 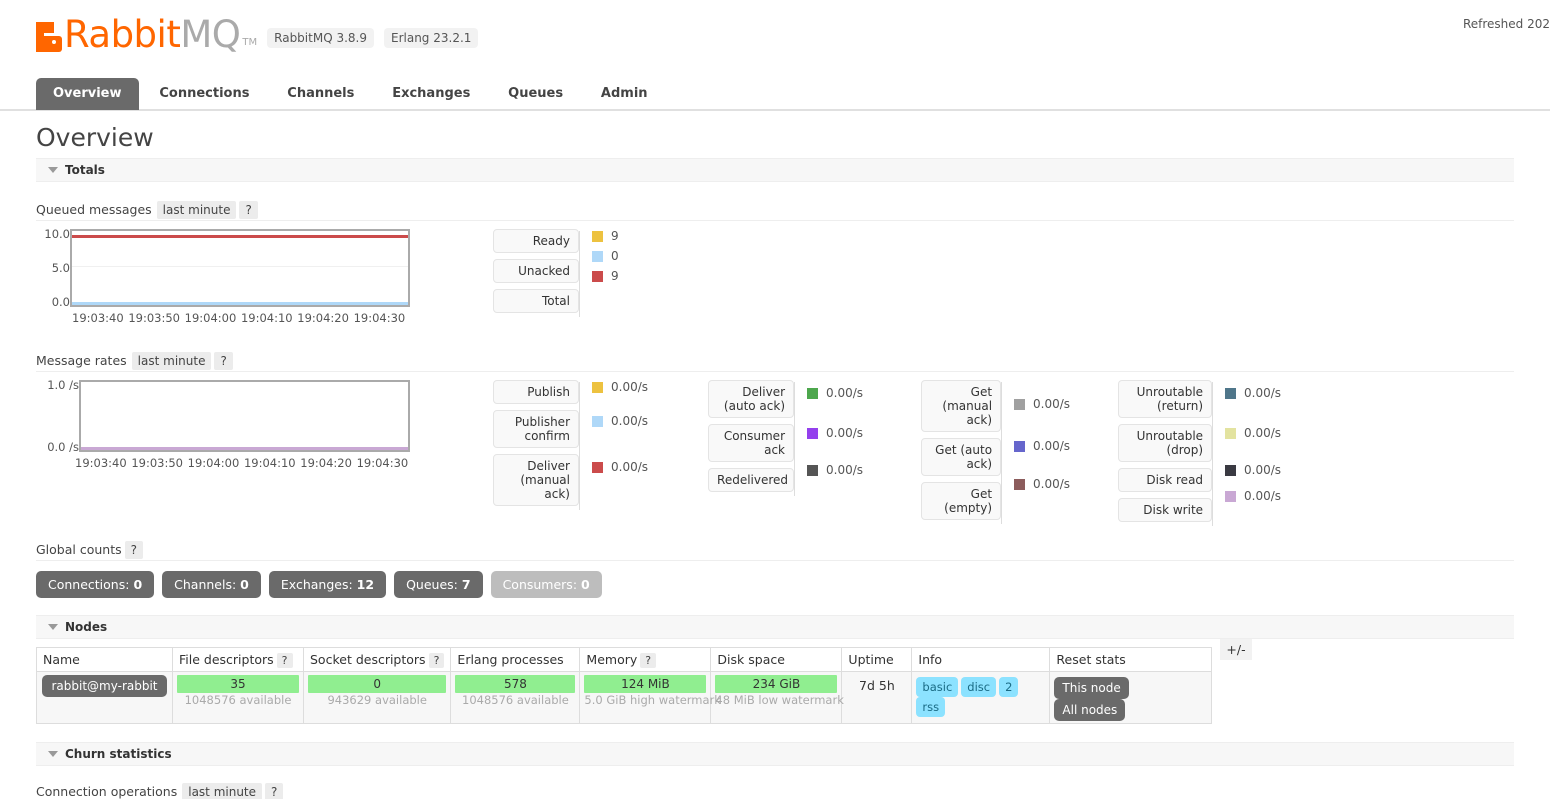 I want to click on section-label-churn: Churn statistics, so click(x=118, y=754).